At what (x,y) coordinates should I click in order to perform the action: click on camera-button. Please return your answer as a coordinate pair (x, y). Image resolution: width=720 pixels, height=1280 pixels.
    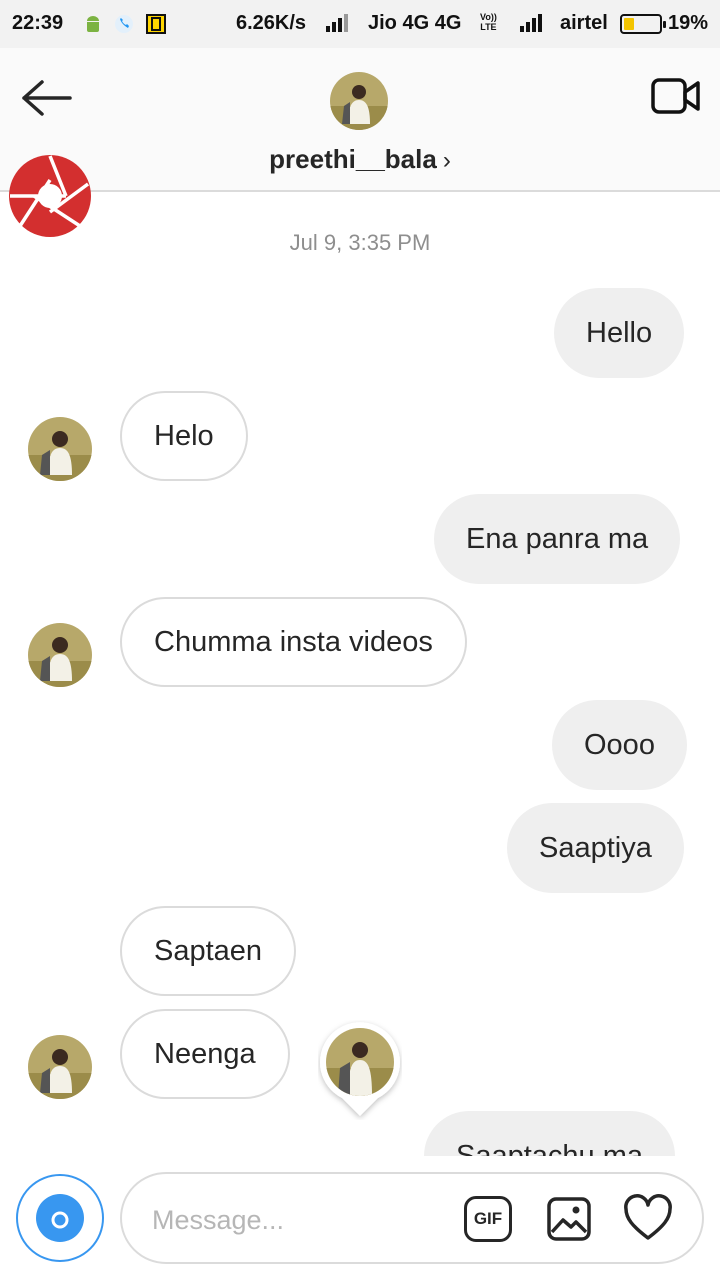
    Looking at the image, I should click on (60, 1218).